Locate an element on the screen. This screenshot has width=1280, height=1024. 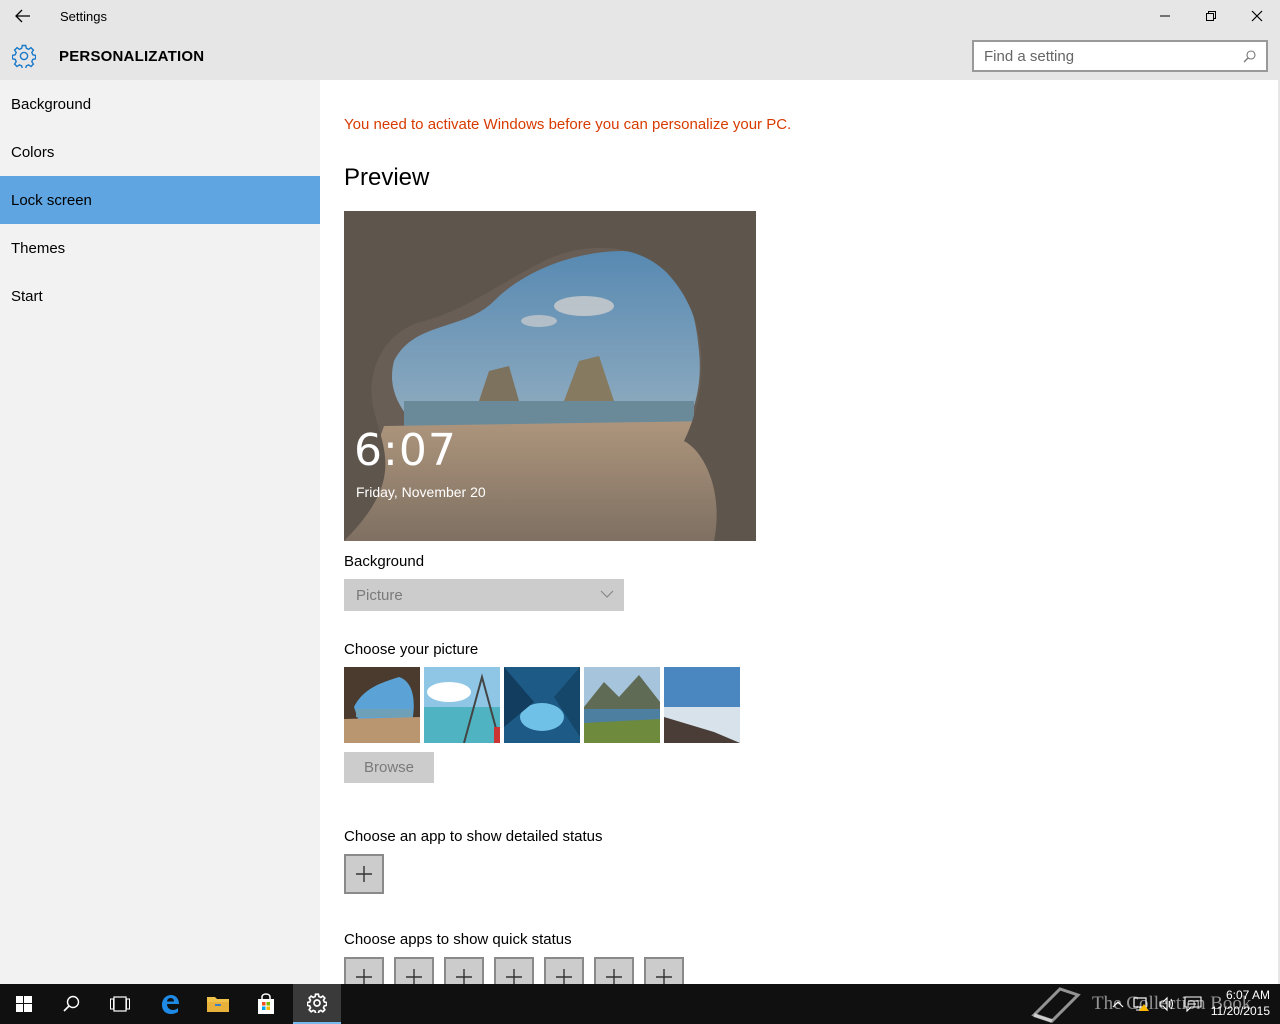
detailed-status-label: Choose an app to show detailed status is located at coordinates (473, 836).